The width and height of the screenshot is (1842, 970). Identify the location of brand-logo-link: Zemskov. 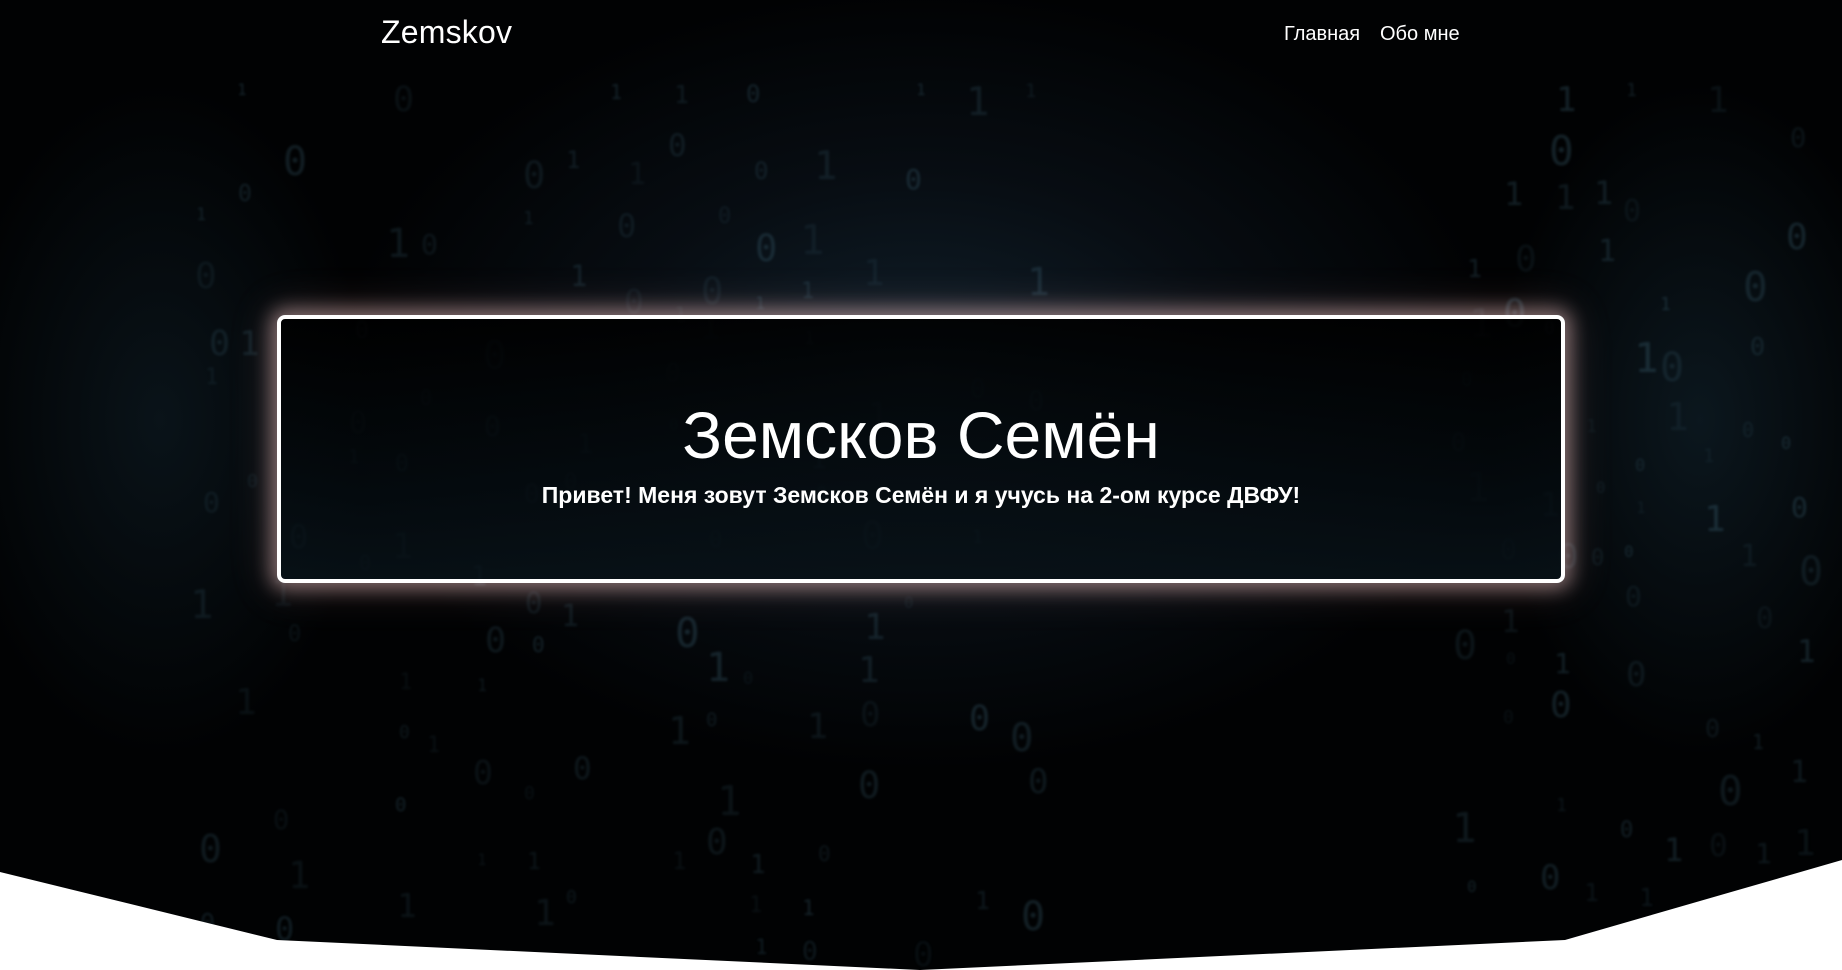
(446, 32).